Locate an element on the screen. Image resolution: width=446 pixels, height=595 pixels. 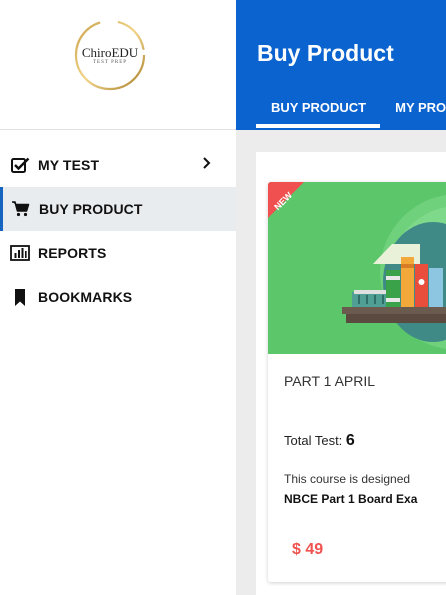
sidebar-item-bookmarks: BOOKMARKS is located at coordinates (118, 297).